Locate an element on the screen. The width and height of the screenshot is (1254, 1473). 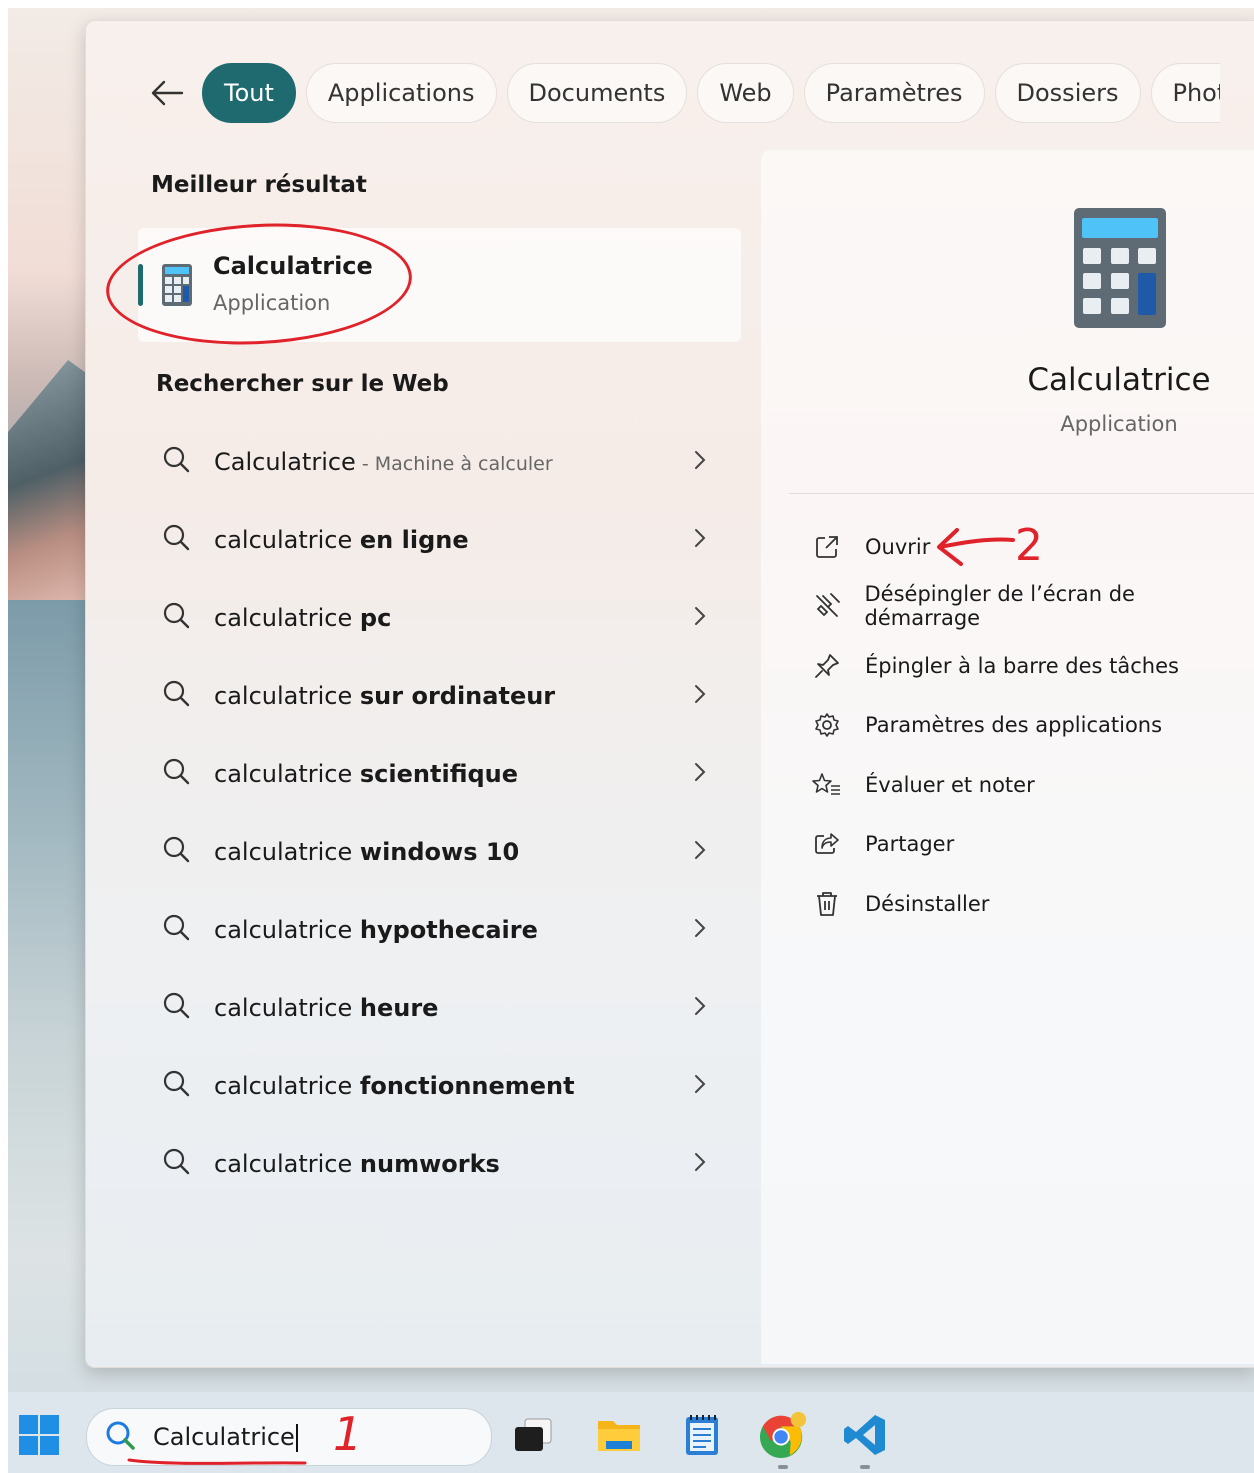
action-open-label: Ouvrir is located at coordinates (898, 547).